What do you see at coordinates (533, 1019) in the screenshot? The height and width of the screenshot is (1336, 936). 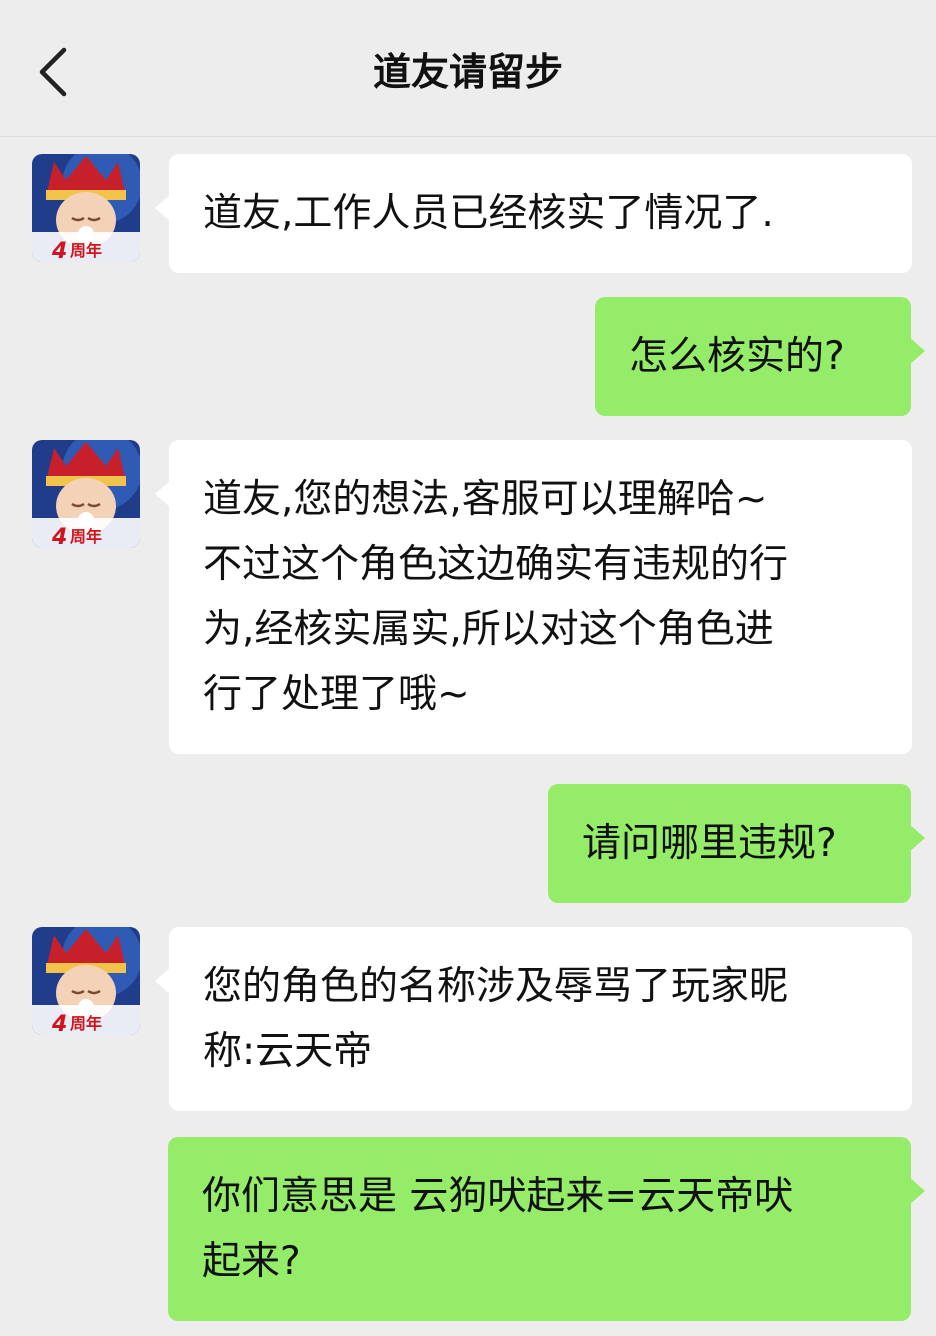 I see `incoming-message-bubble: 您的角色的名称涉及辱骂了玩家昵 称:云天帝` at bounding box center [533, 1019].